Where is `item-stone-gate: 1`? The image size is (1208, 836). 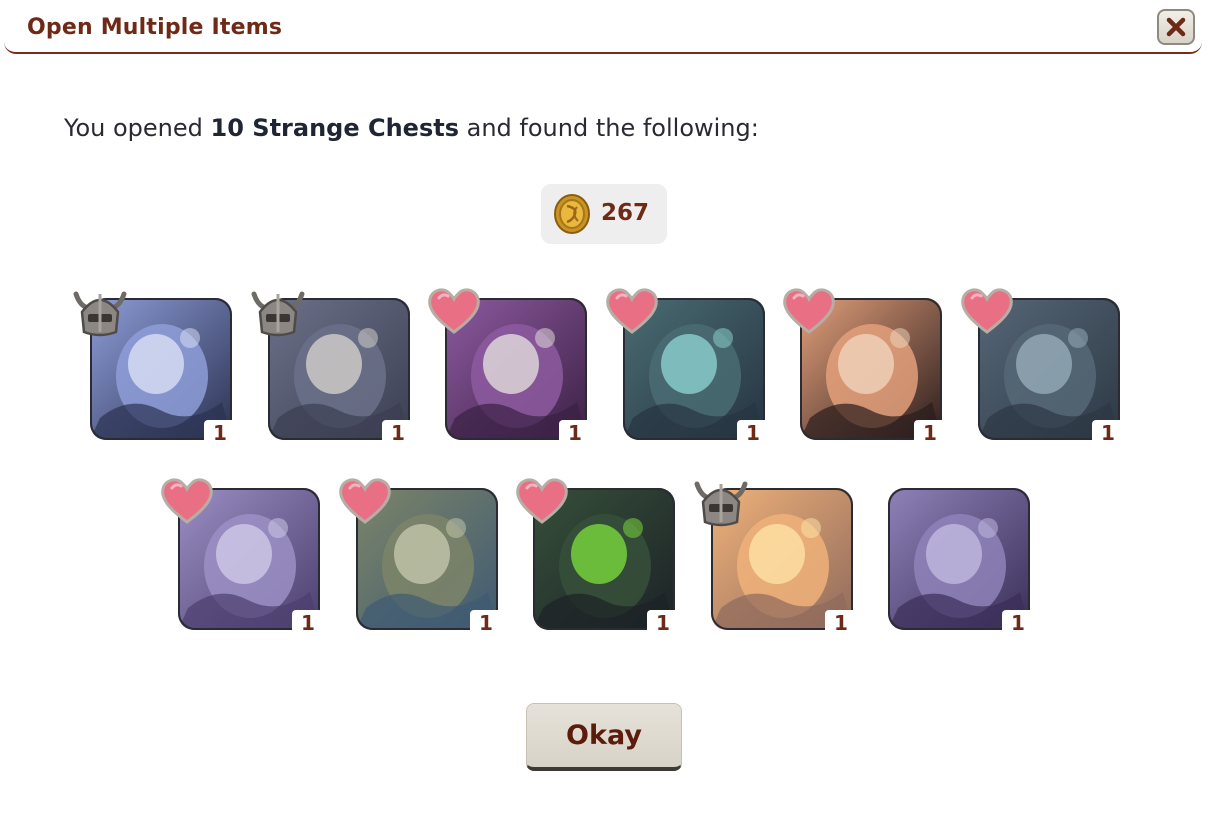
item-stone-gate: 1 is located at coordinates (687, 366).